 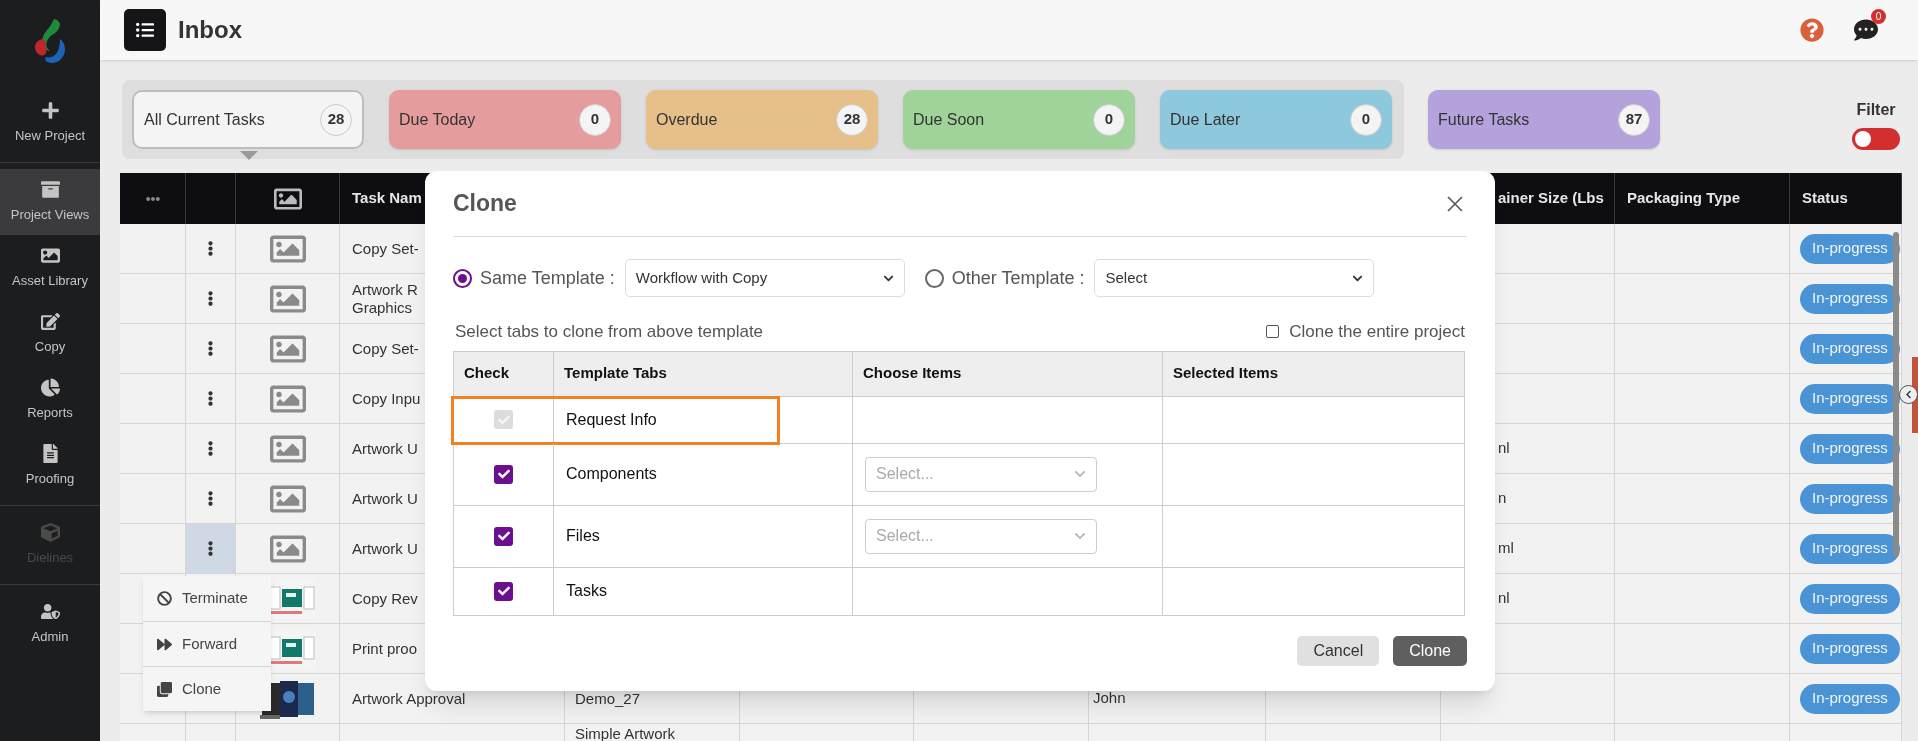 I want to click on tab-name: Request Info, so click(x=611, y=419).